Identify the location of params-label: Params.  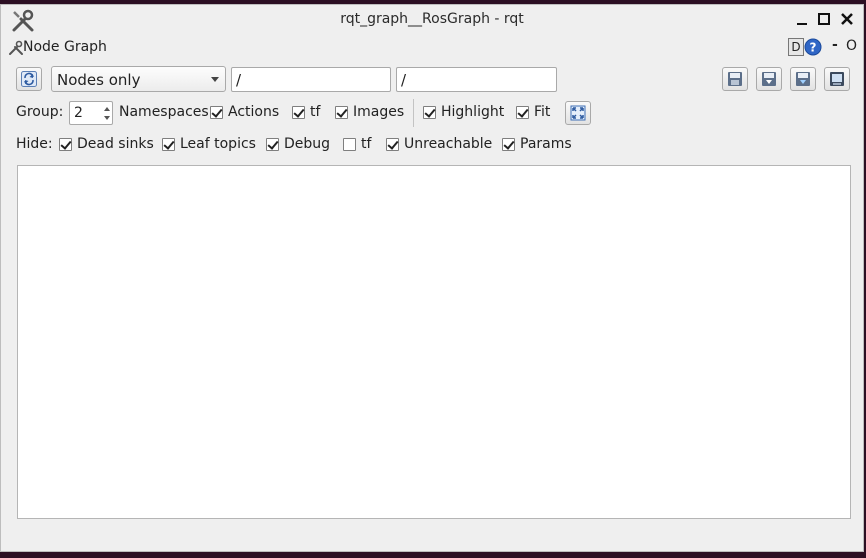
(546, 144).